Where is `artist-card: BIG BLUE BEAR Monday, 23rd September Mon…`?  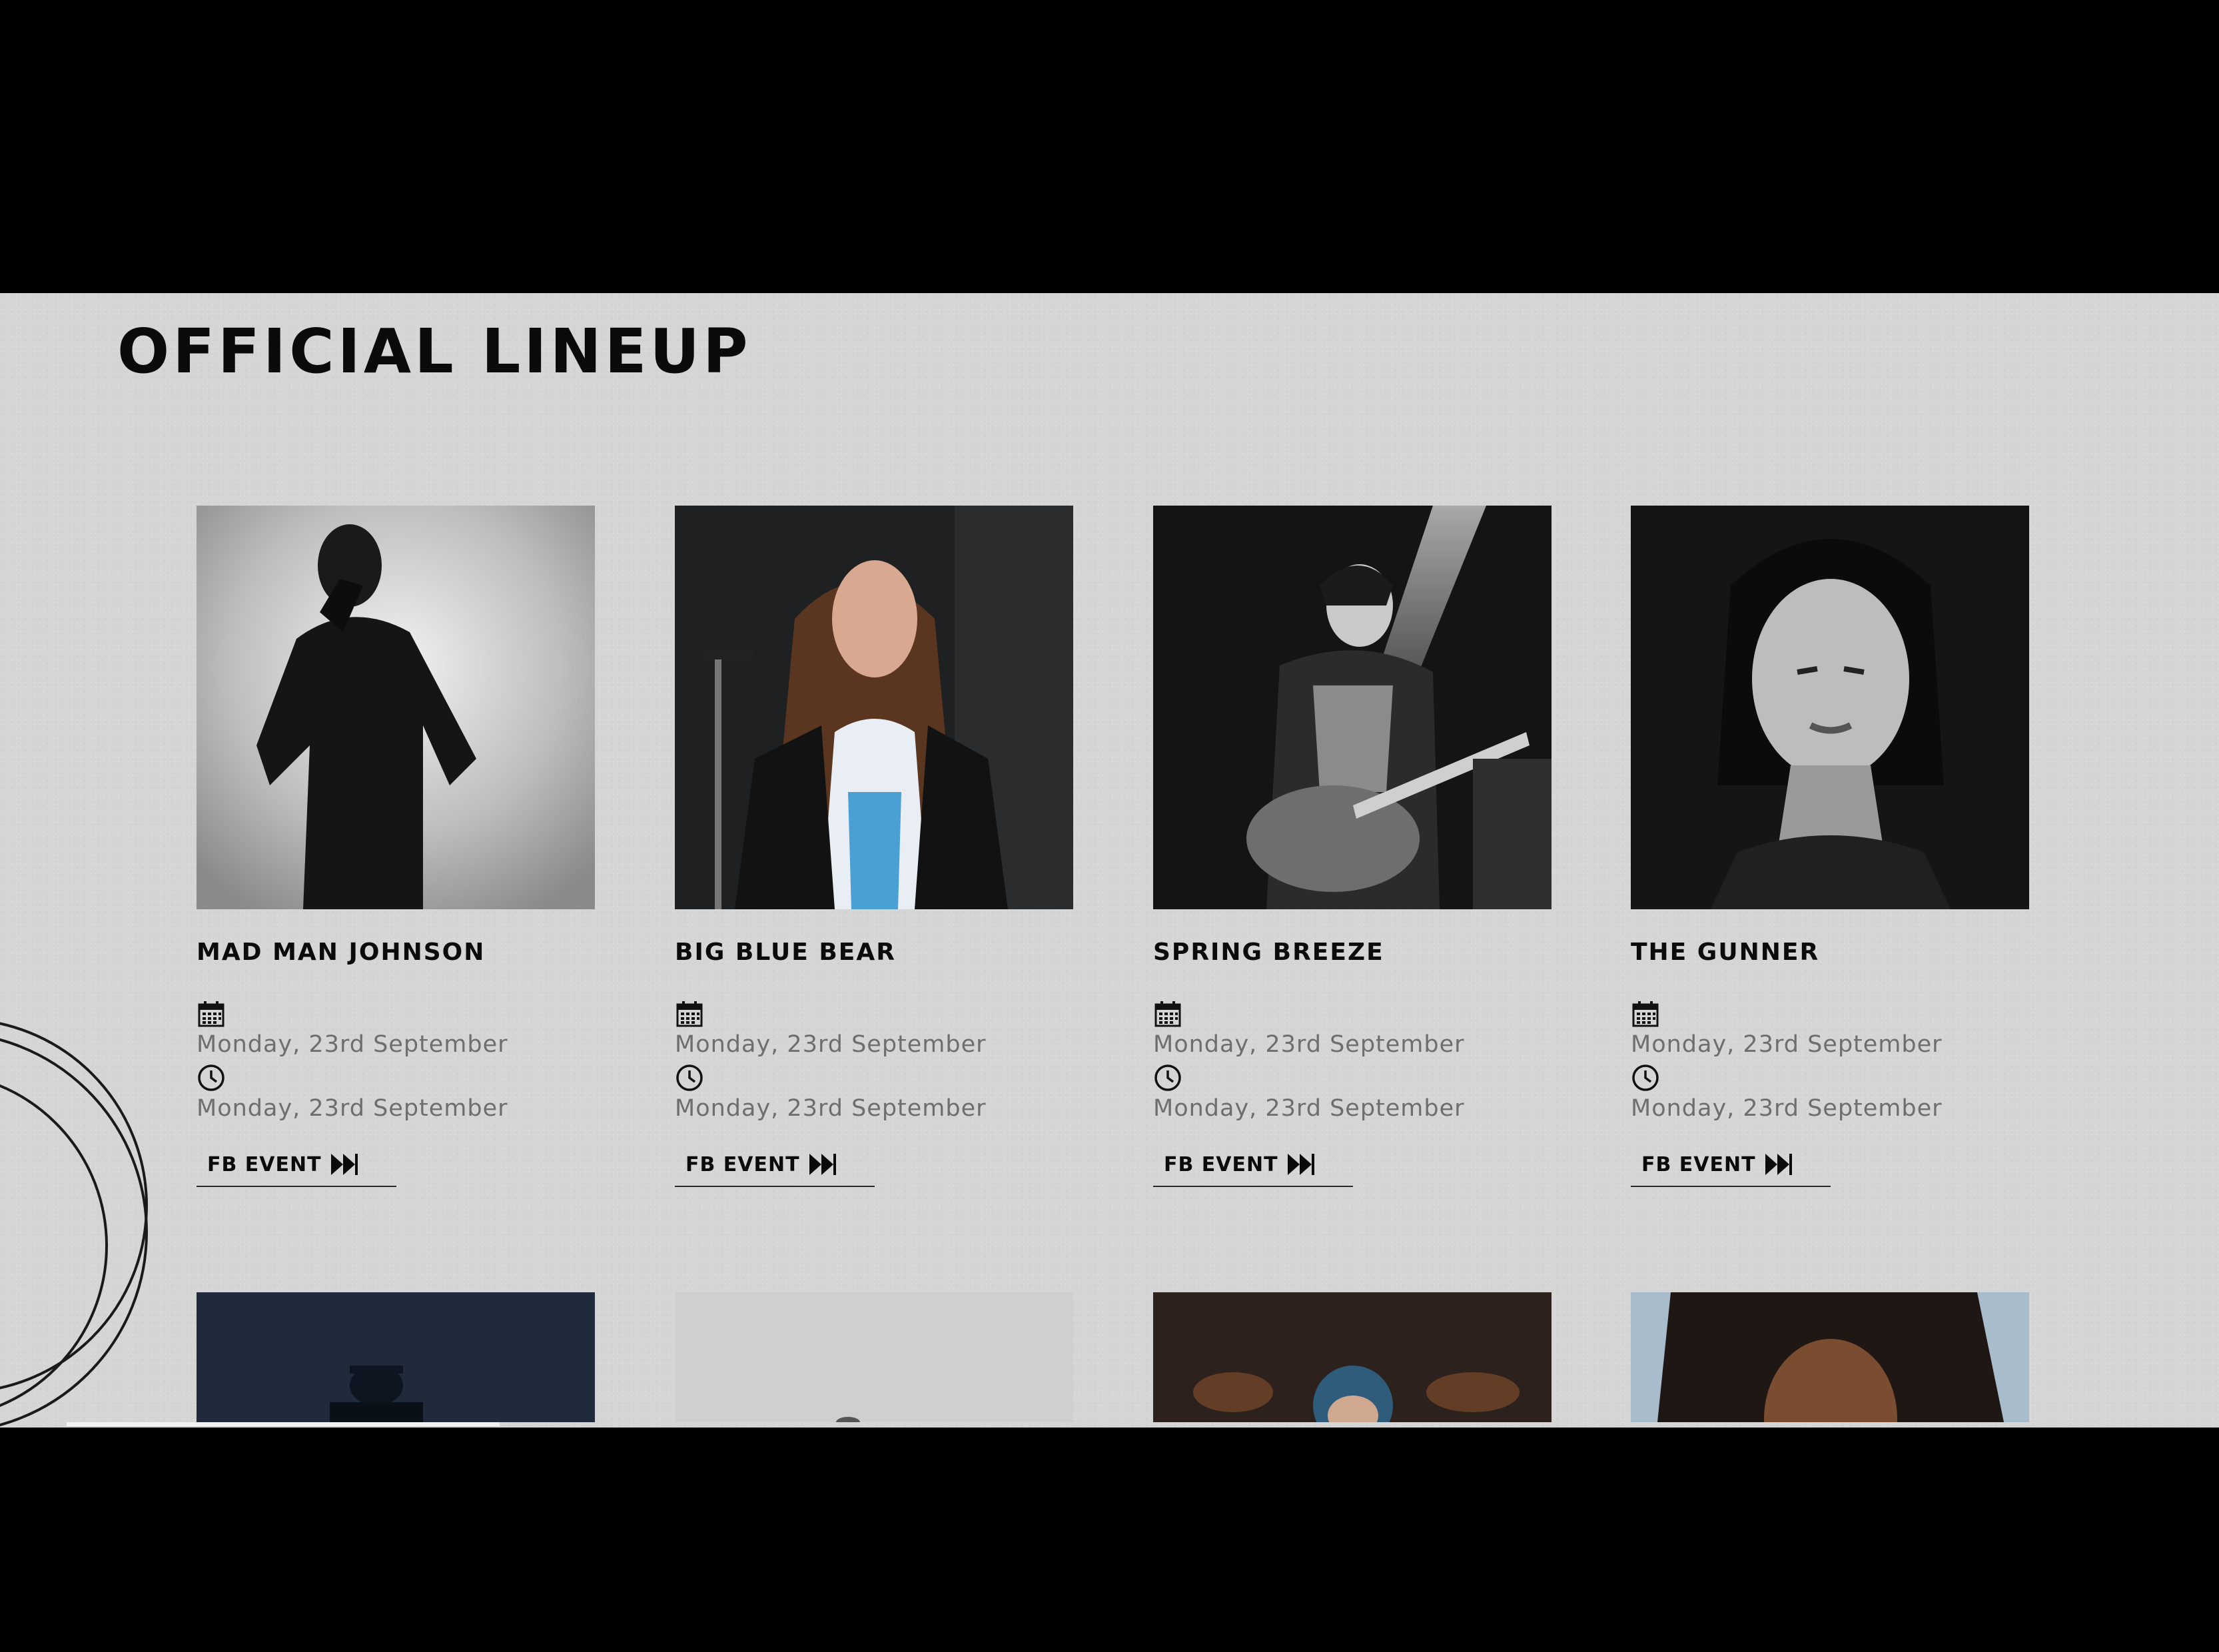
artist-card: BIG BLUE BEAR Monday, 23rd September Mon… is located at coordinates (874, 846).